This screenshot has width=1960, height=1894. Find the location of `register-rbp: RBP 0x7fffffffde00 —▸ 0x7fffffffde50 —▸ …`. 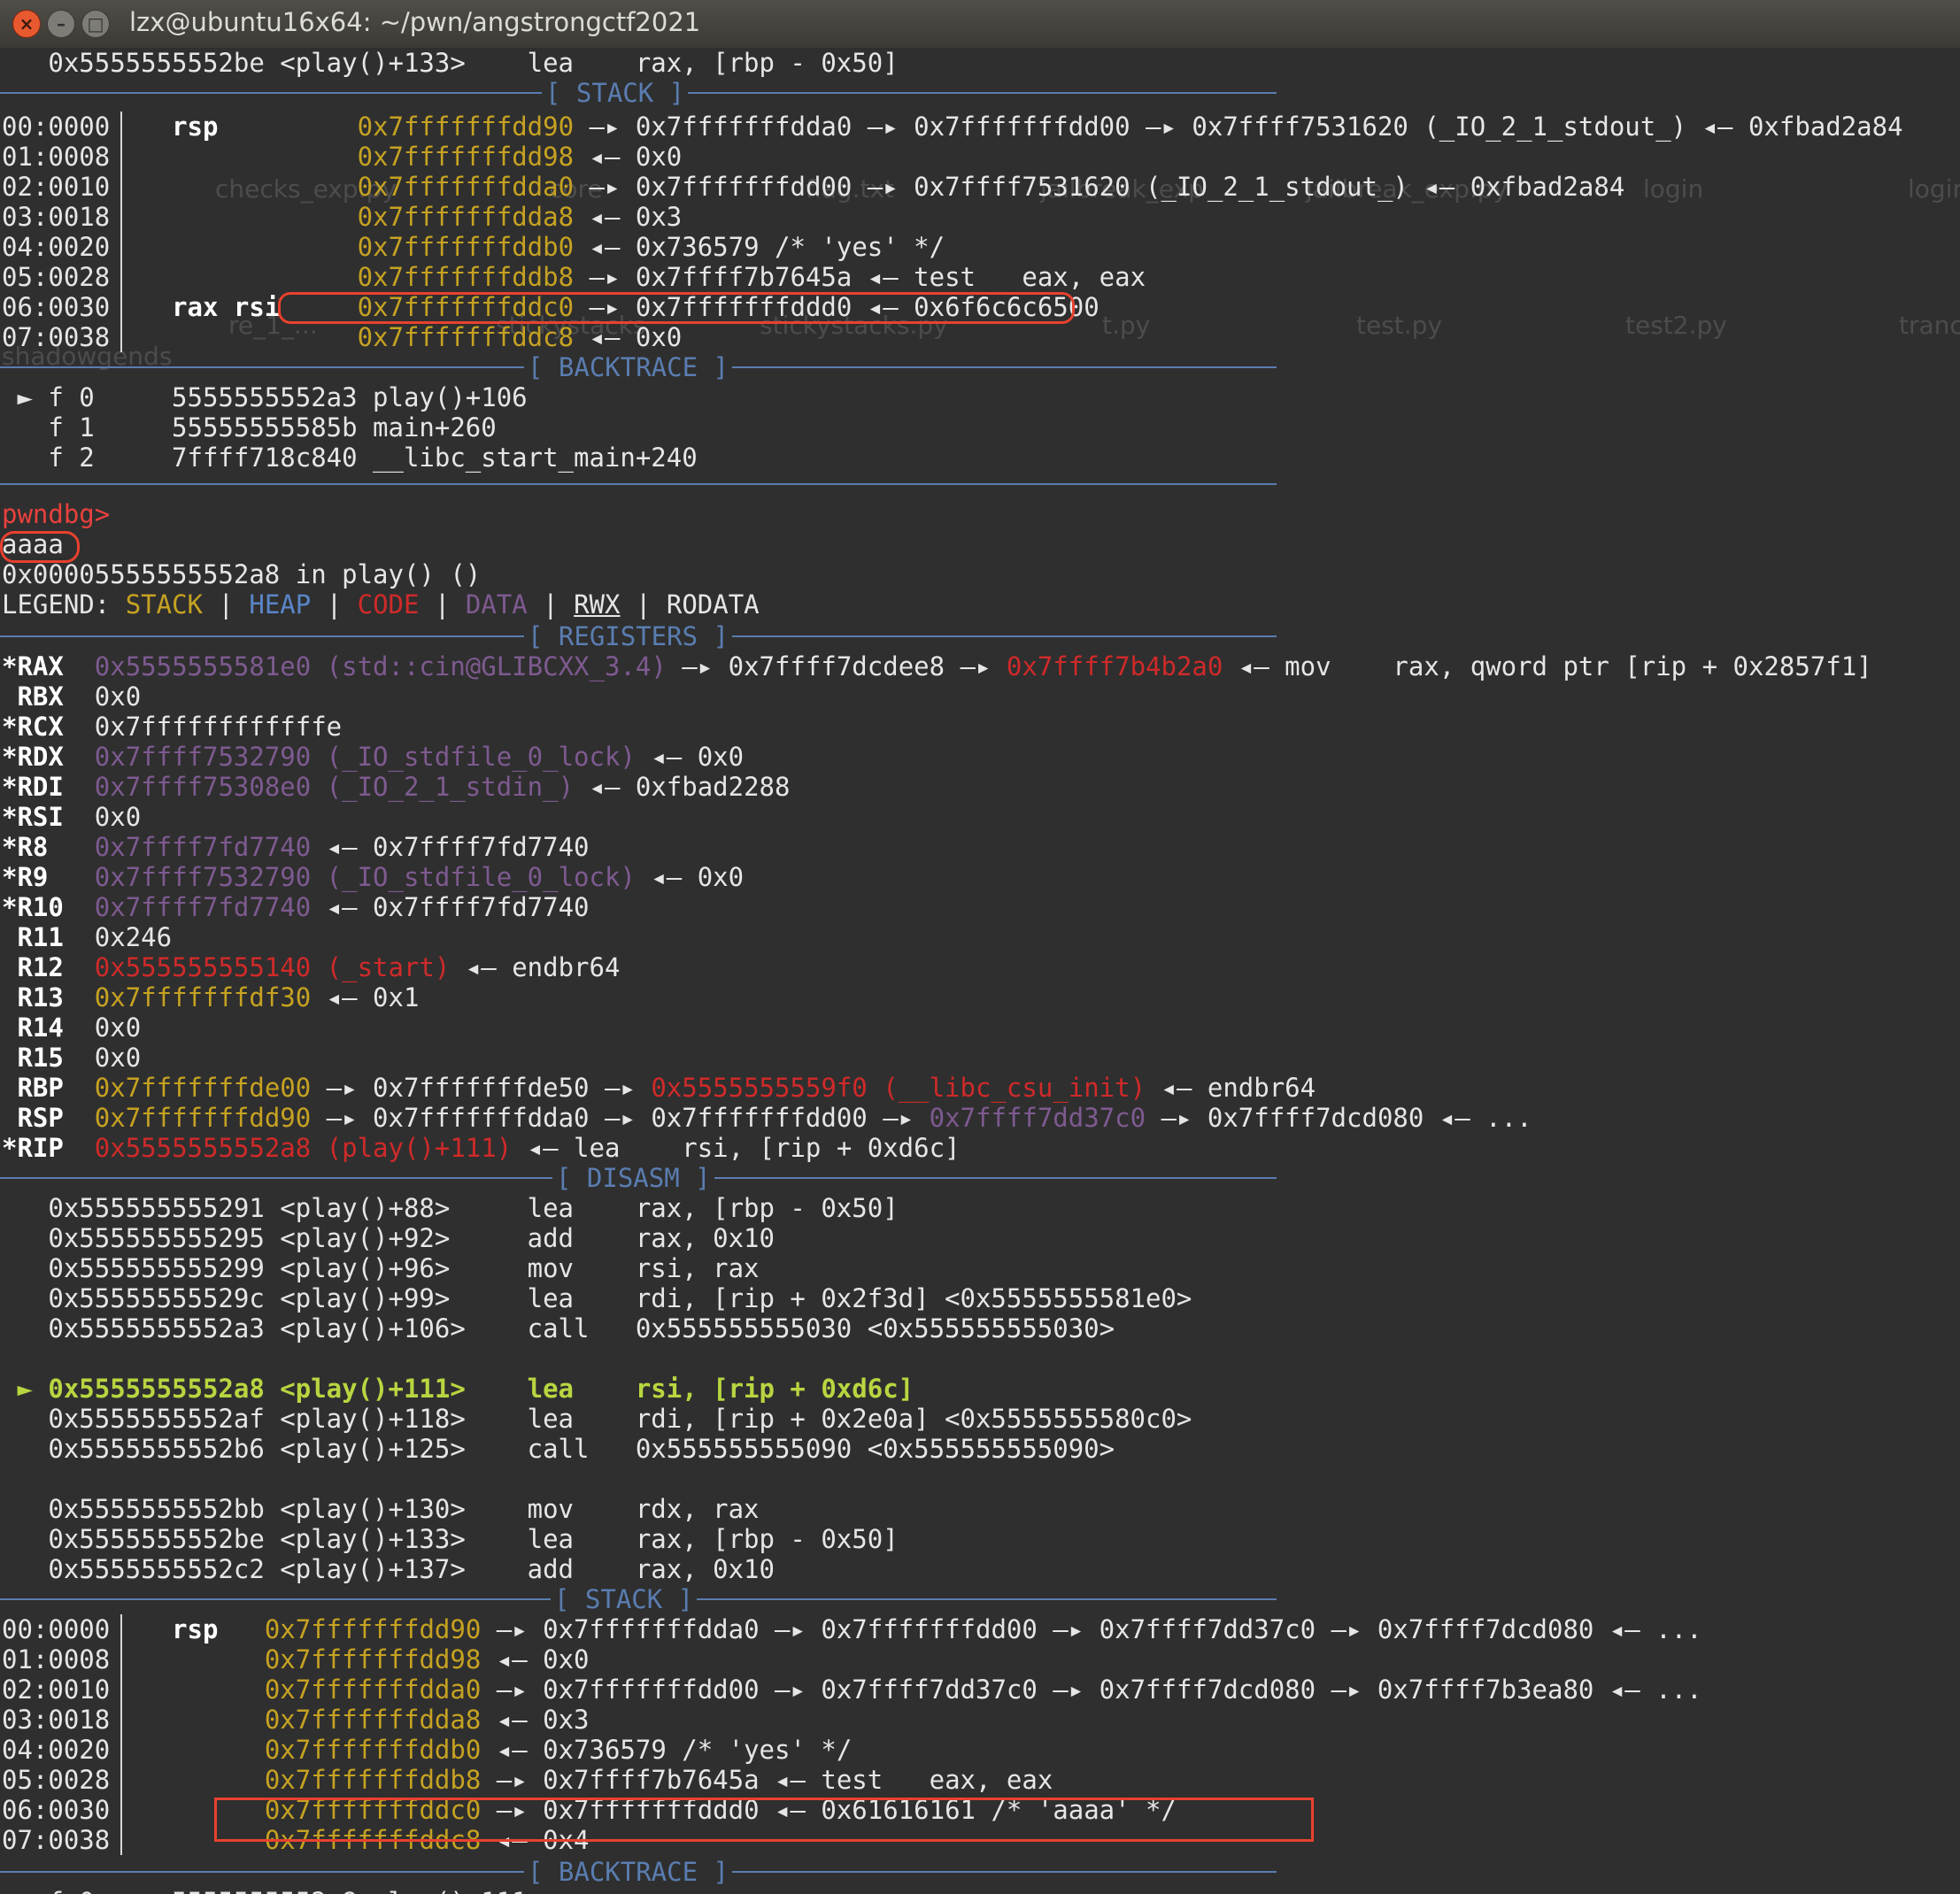

register-rbp: RBP 0x7fffffffde00 —▸ 0x7fffffffde50 —▸ … is located at coordinates (659, 1088).